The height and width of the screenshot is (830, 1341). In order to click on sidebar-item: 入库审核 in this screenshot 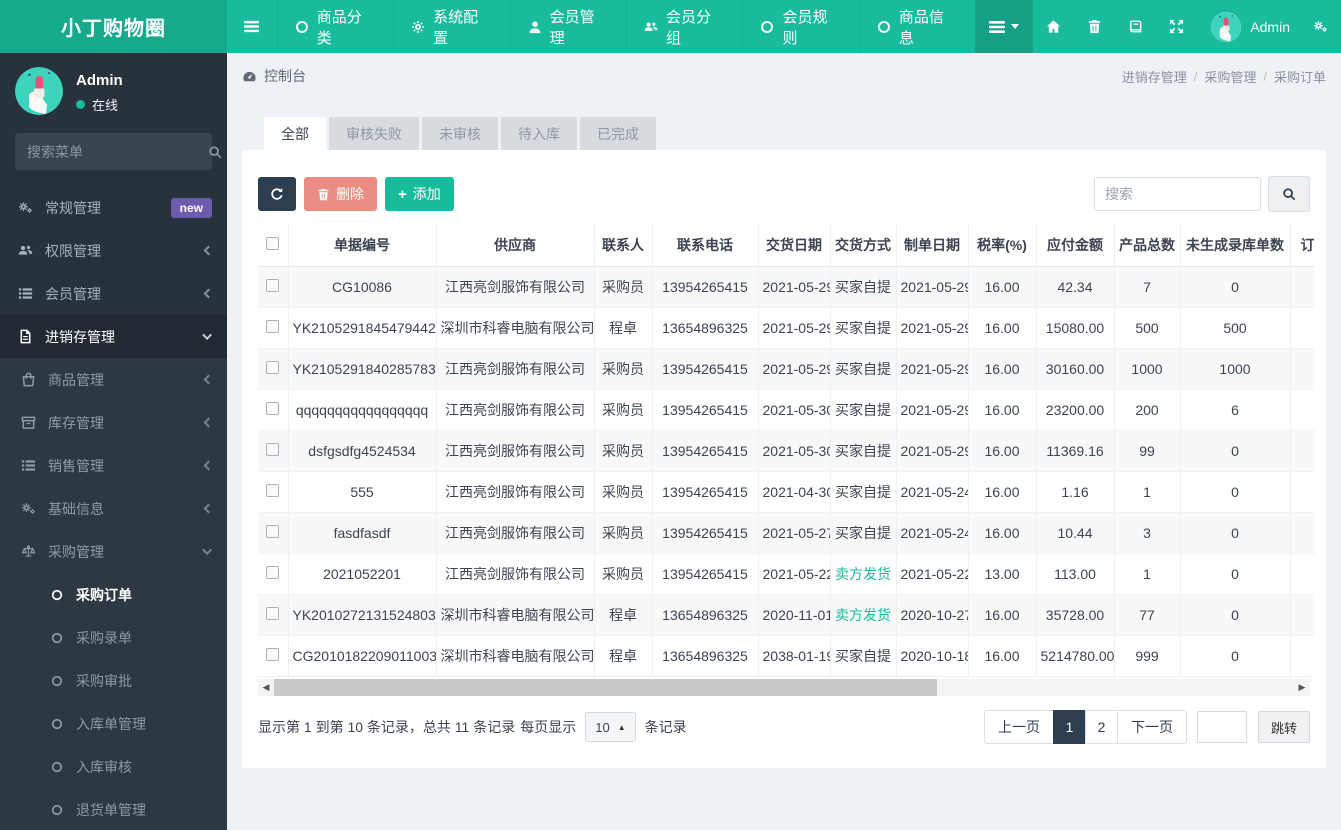, I will do `click(113, 766)`.